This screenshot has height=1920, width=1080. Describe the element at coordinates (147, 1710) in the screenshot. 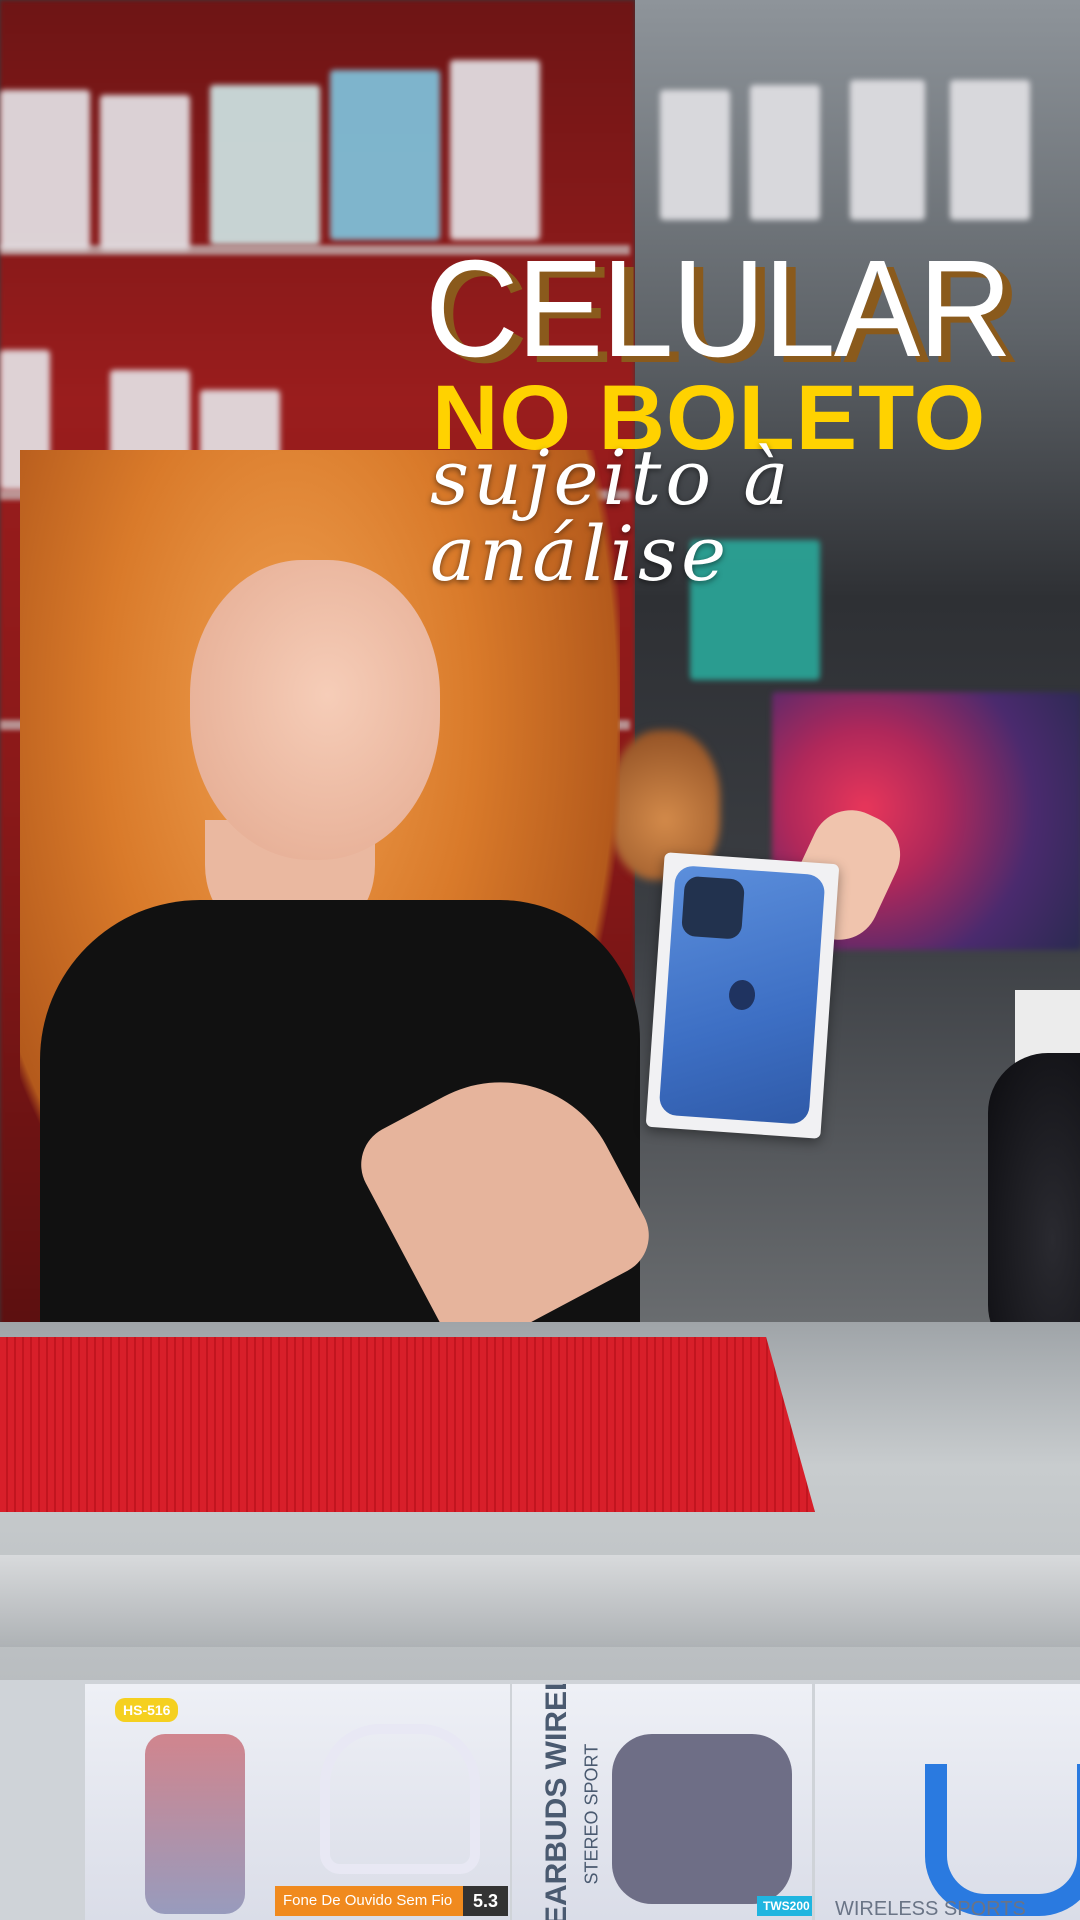

I see `product-model: HS-516` at that location.